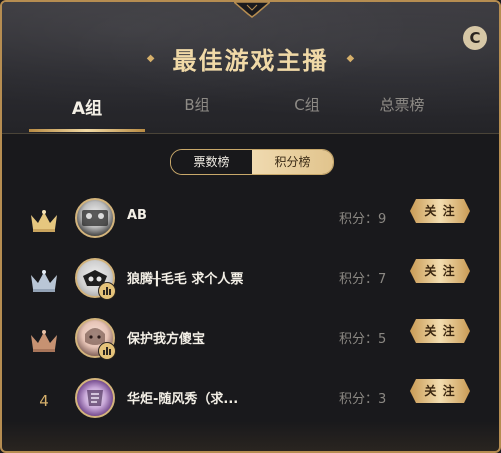 The height and width of the screenshot is (453, 501). Describe the element at coordinates (363, 279) in the screenshot. I see `score-text: 积分：7` at that location.